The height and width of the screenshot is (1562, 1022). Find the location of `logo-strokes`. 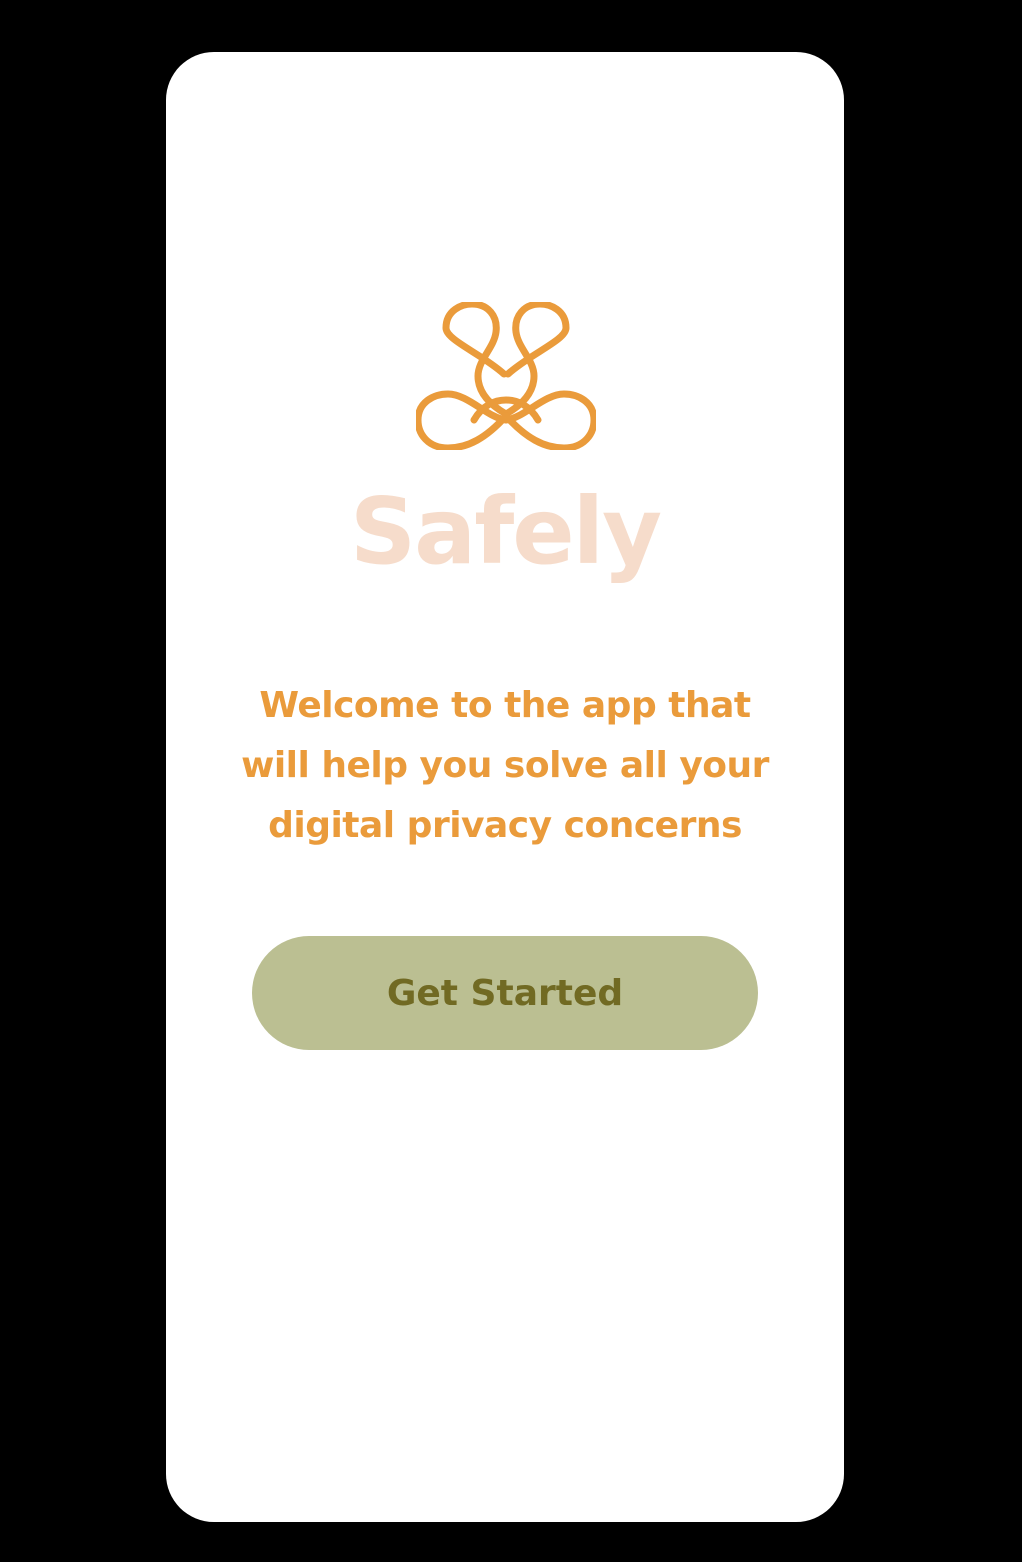

logo-strokes is located at coordinates (506, 376).